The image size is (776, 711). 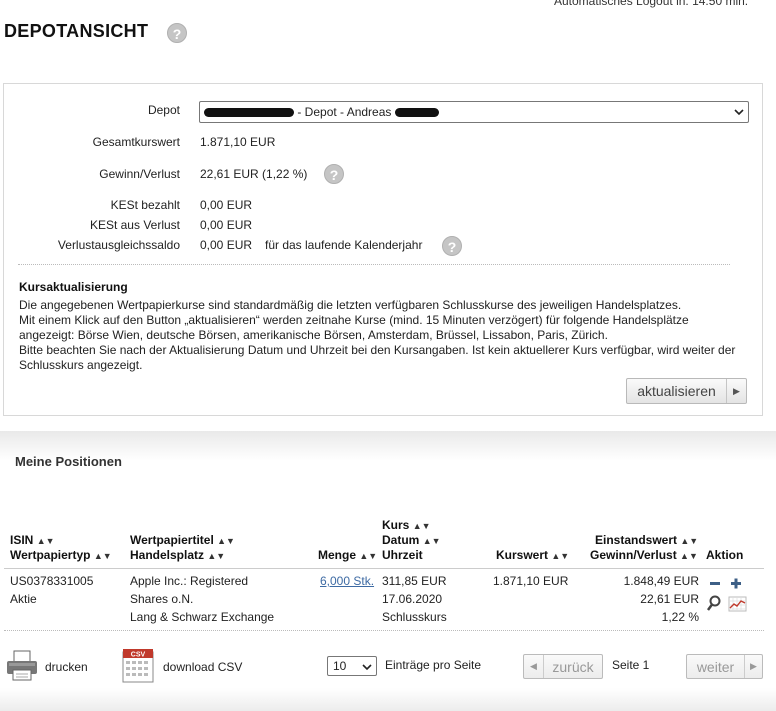 I want to click on col-einstandswert-label: Einstandswert, so click(x=636, y=540).